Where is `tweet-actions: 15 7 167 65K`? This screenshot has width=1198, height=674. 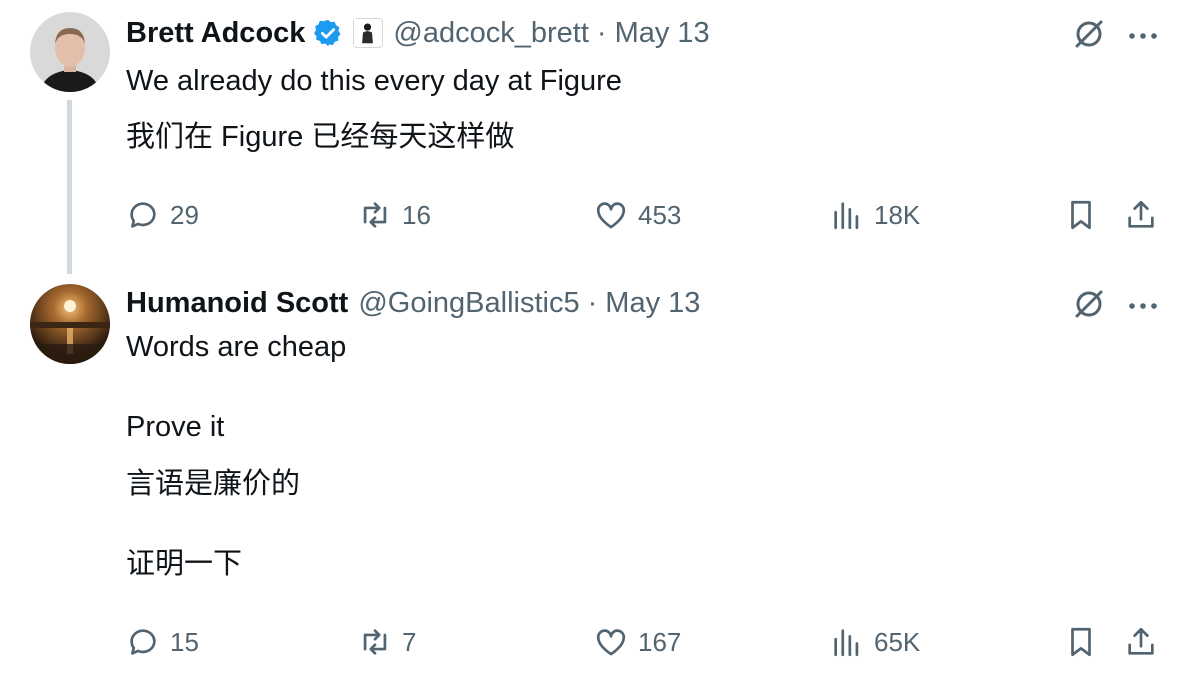 tweet-actions: 15 7 167 65K is located at coordinates (646, 645).